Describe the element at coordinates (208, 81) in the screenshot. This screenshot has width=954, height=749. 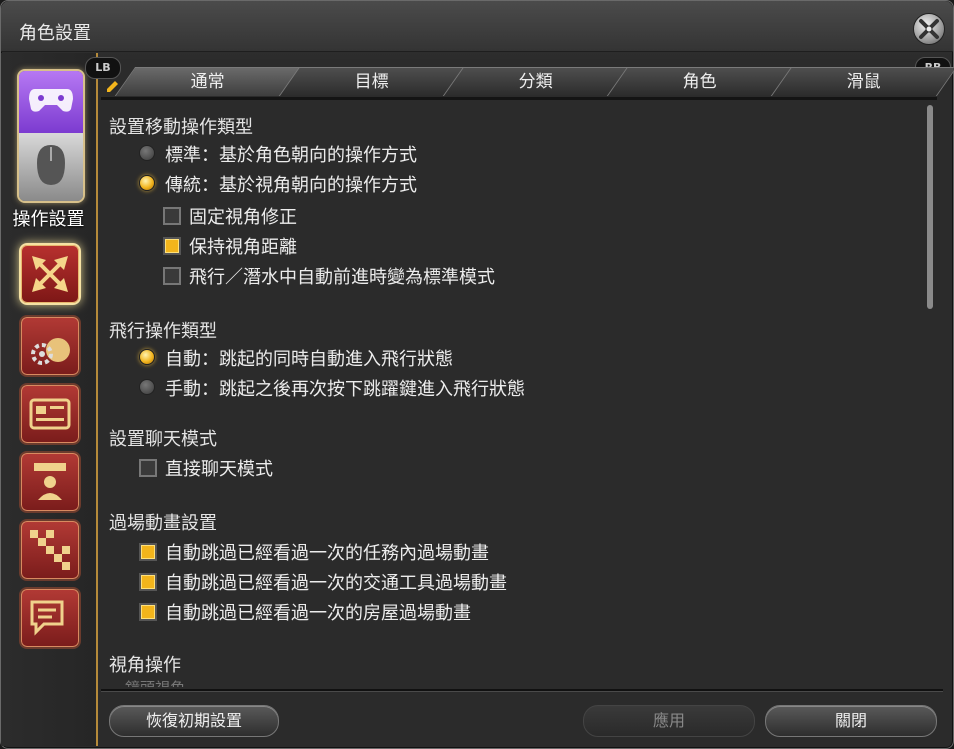
I see `tab-general: 通常` at that location.